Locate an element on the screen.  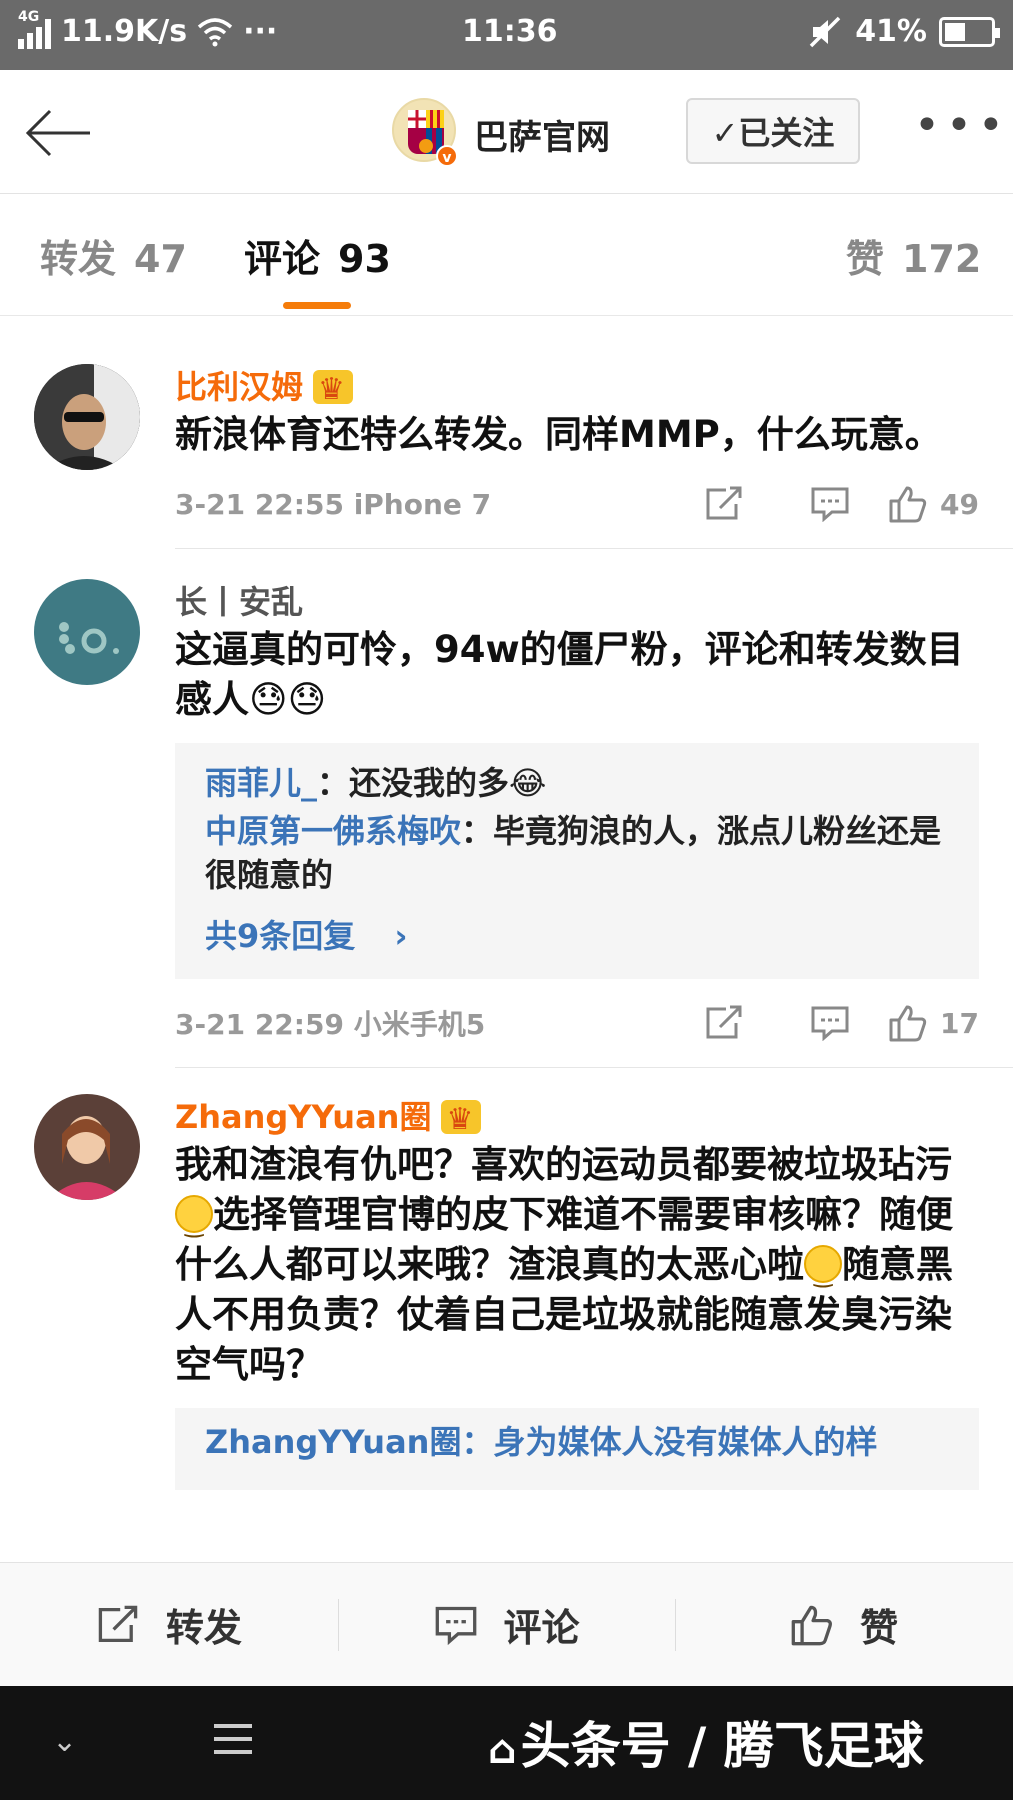
like-label: 赞 is located at coordinates (879, 1628).